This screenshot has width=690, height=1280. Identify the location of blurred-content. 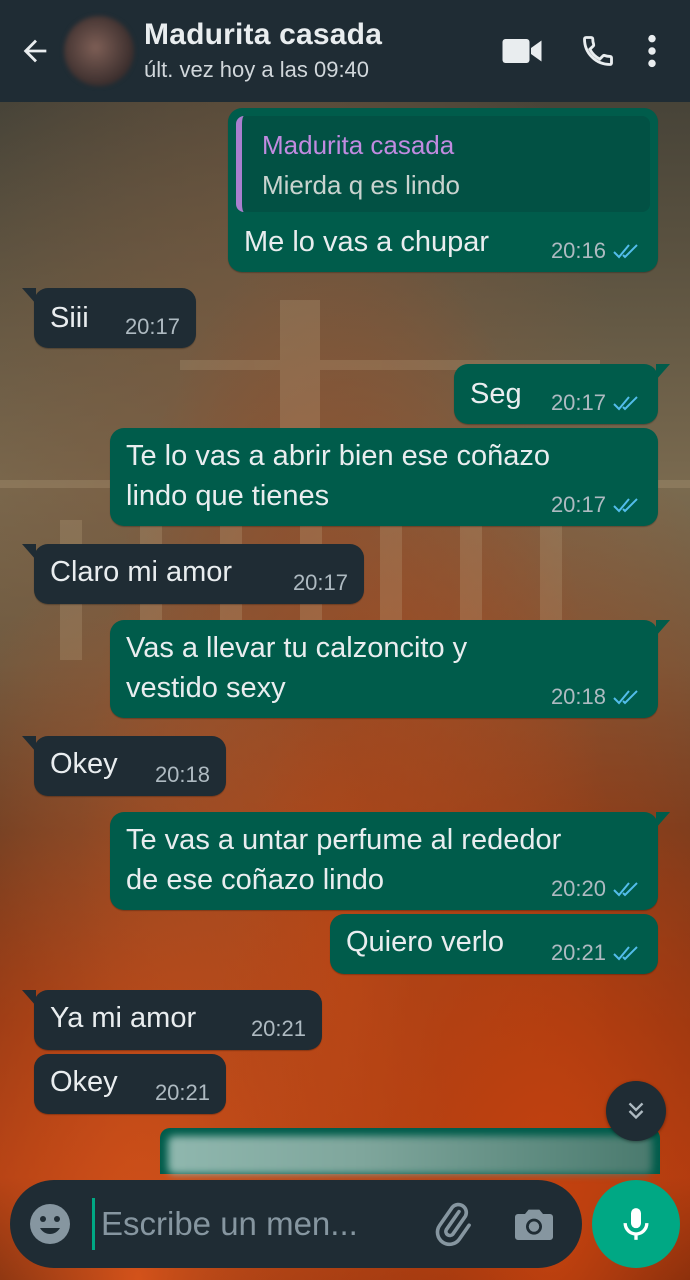
(410, 1155).